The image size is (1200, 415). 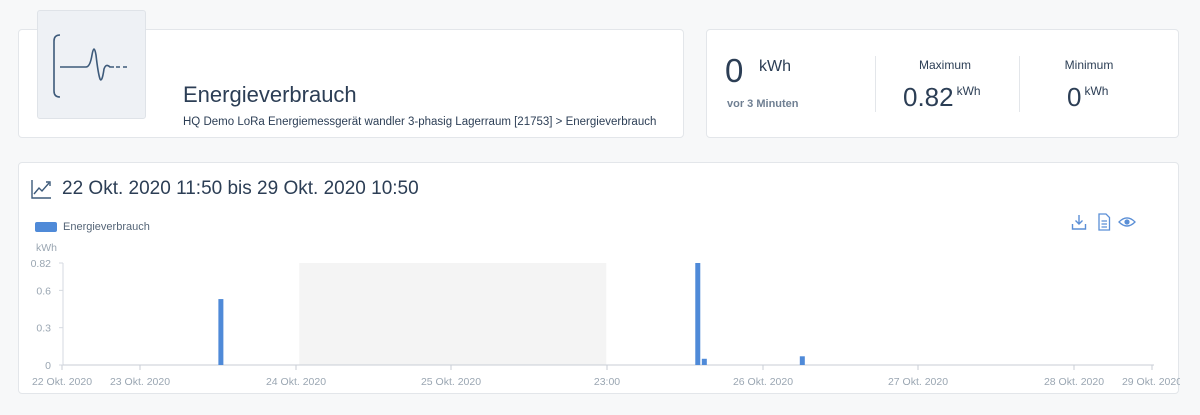 I want to click on current-unit: kWh, so click(x=775, y=66).